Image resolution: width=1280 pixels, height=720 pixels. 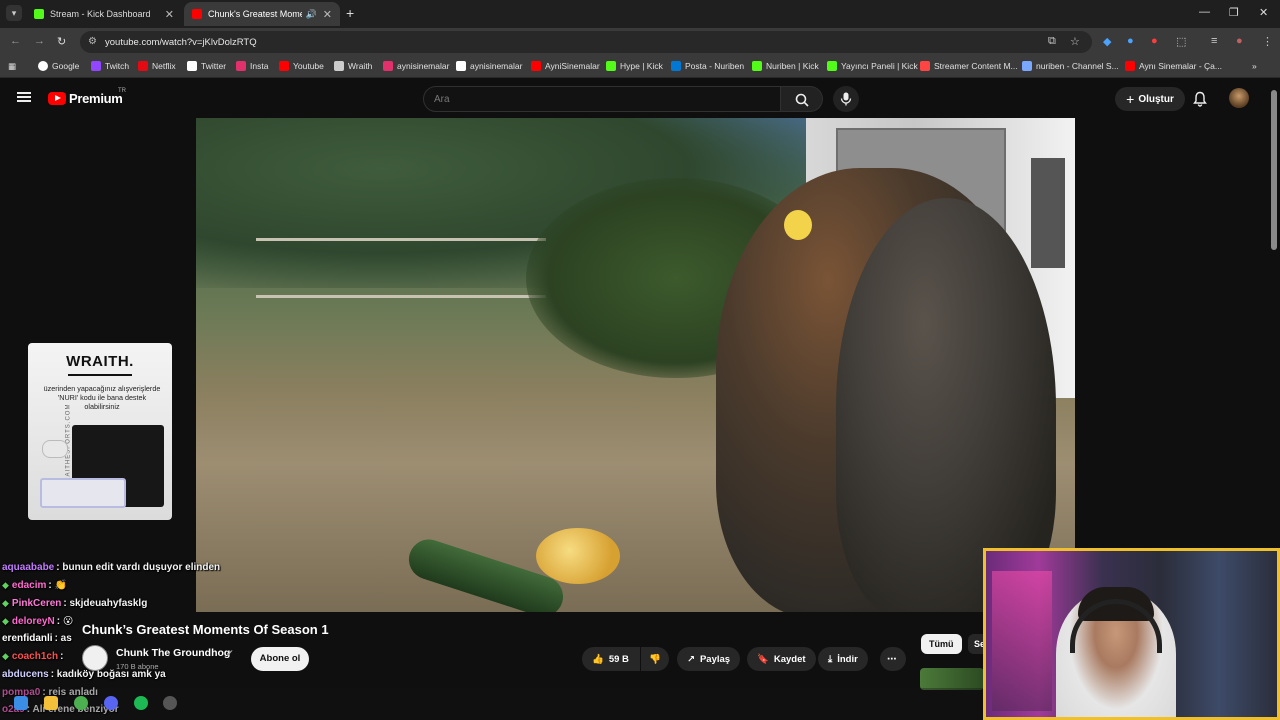 What do you see at coordinates (1131, 634) in the screenshot?
I see `streamer-webcam` at bounding box center [1131, 634].